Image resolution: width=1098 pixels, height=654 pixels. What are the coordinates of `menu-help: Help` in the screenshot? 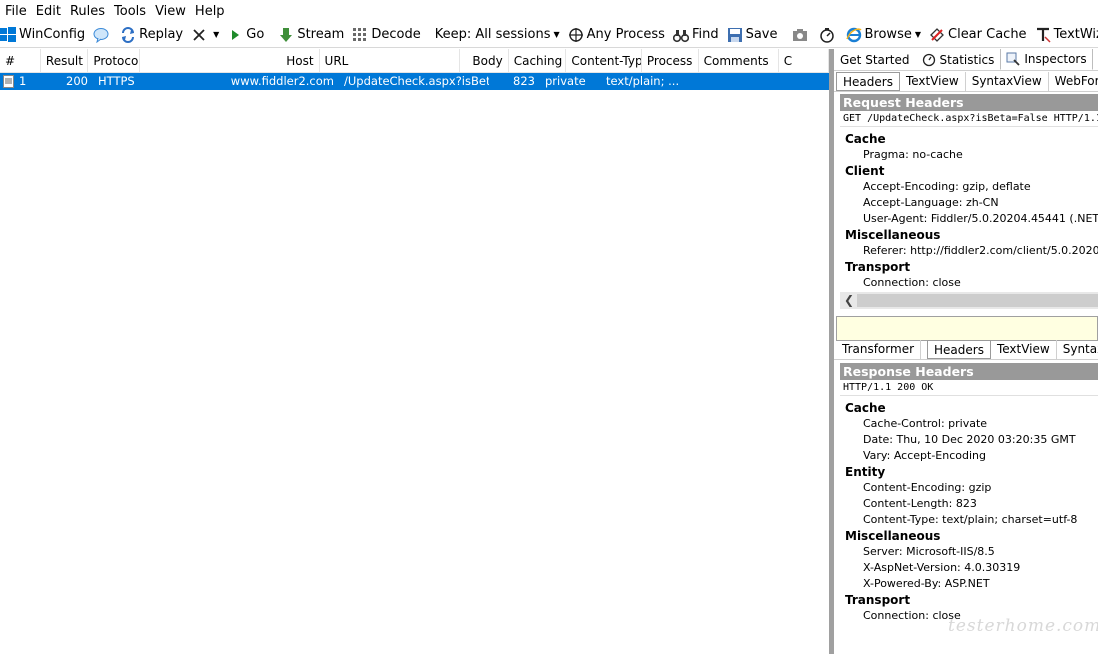 It's located at (213, 11).